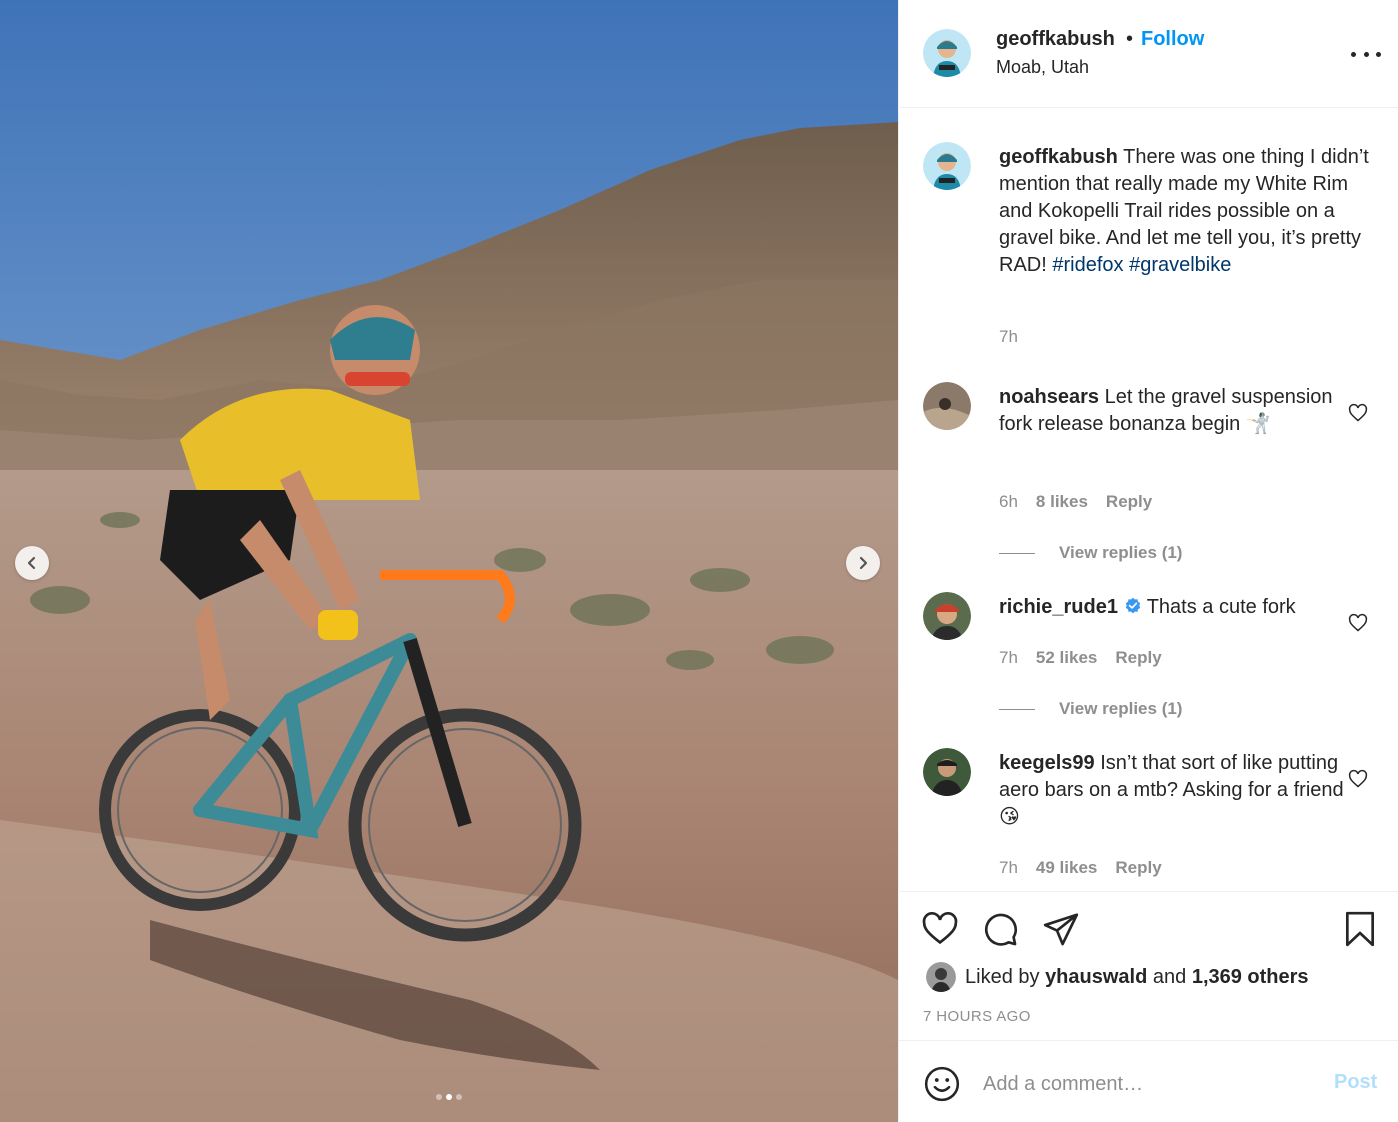  I want to click on previous-photo-button, so click(32, 563).